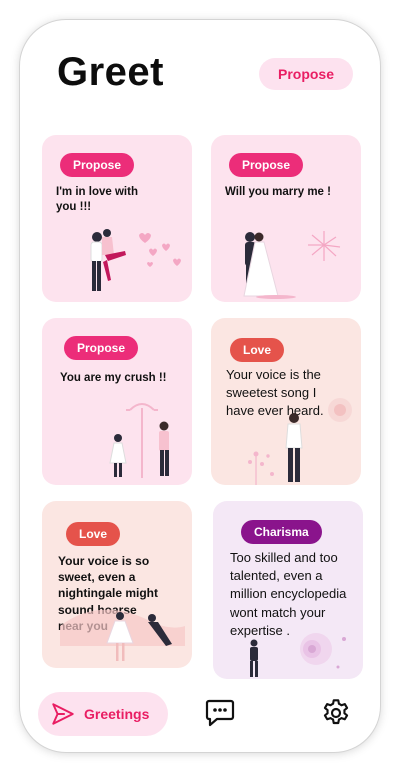  I want to click on greeting-card-2: Propose Will you marry me !, so click(286, 218).